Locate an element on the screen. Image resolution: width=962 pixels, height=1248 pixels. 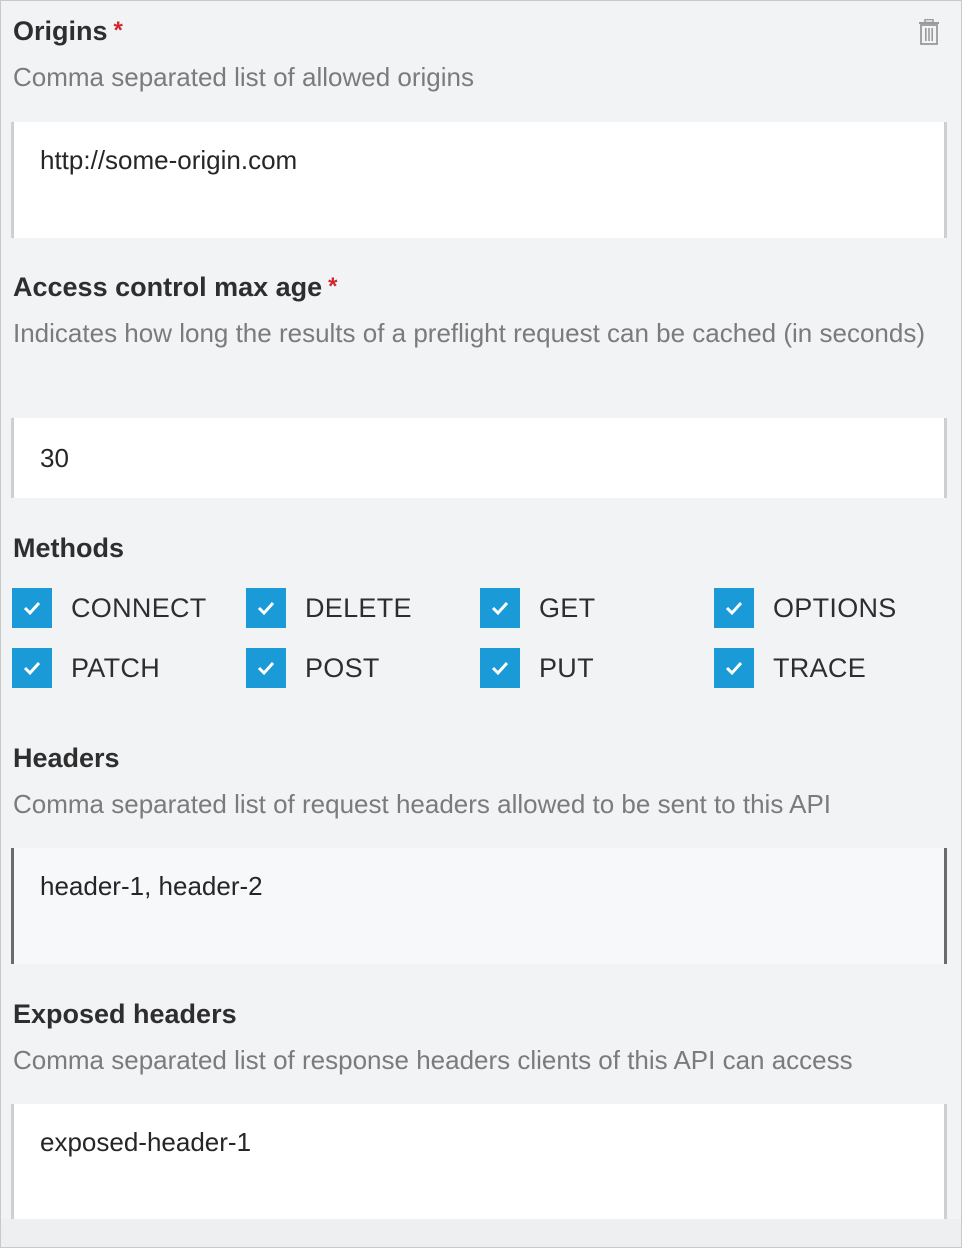
headers-label: Headers is located at coordinates (66, 758).